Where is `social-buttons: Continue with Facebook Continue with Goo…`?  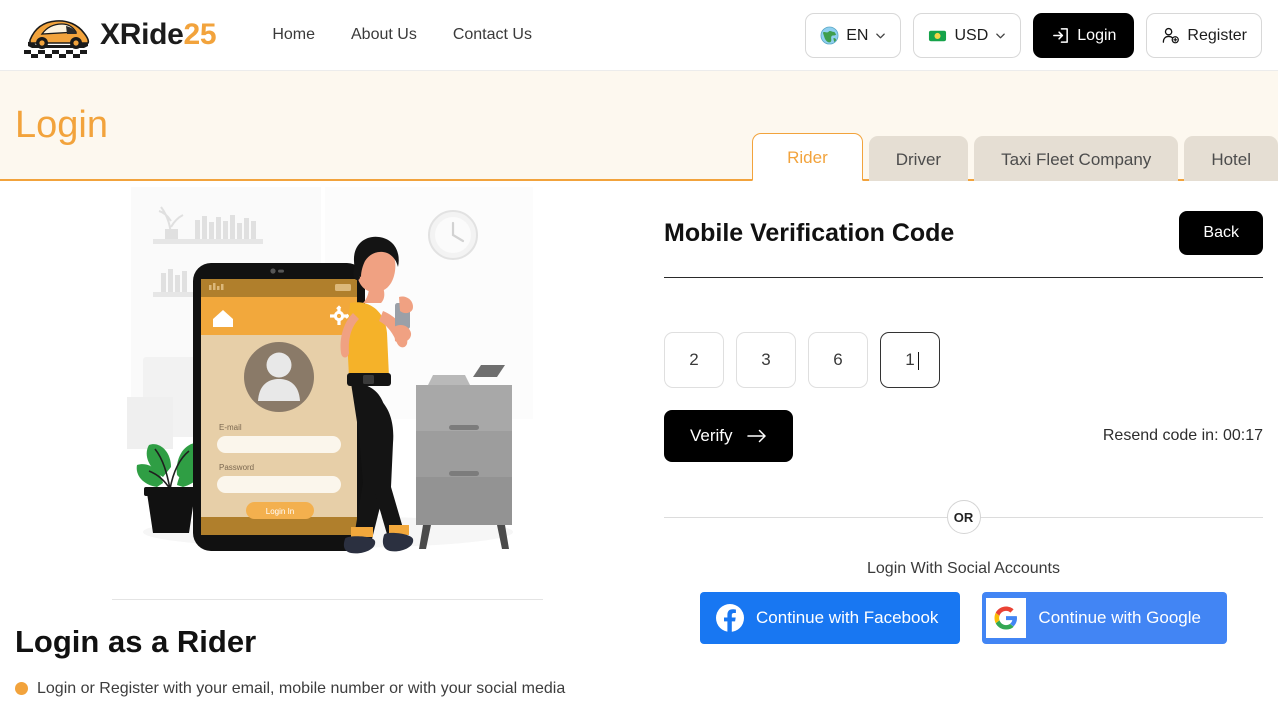 social-buttons: Continue with Facebook Continue with Goo… is located at coordinates (963, 618).